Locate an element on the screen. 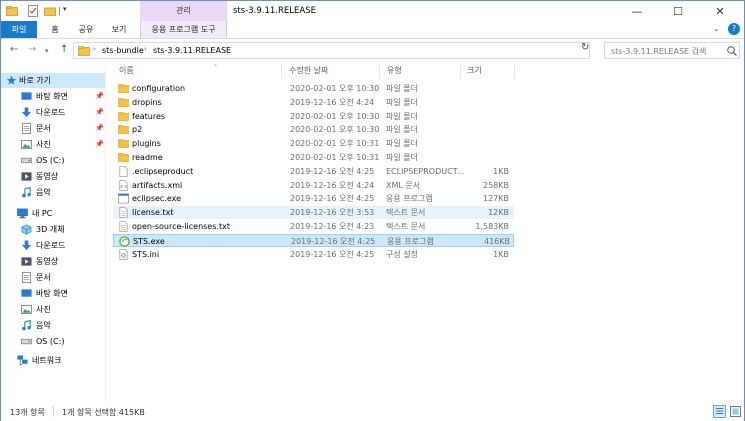 The width and height of the screenshot is (745, 421). text-file-icon is located at coordinates (123, 213).